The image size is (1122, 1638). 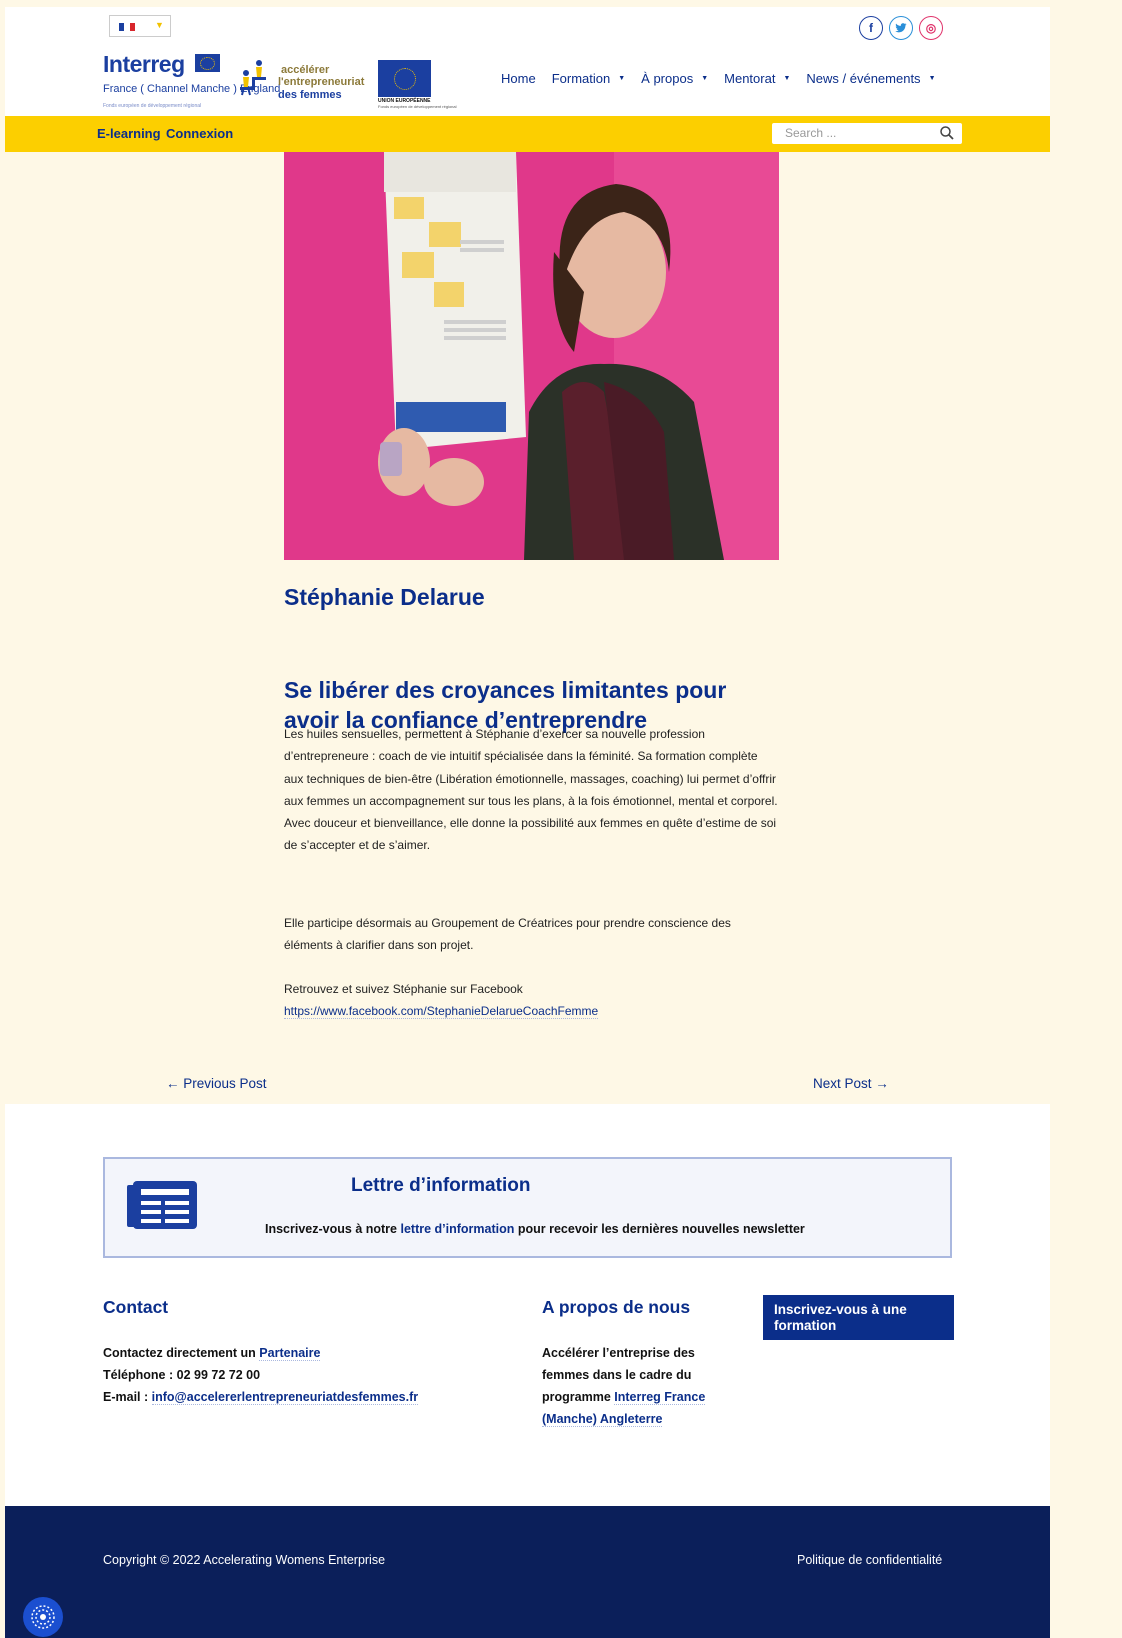 I want to click on nav-item-home: Home, so click(x=518, y=78).